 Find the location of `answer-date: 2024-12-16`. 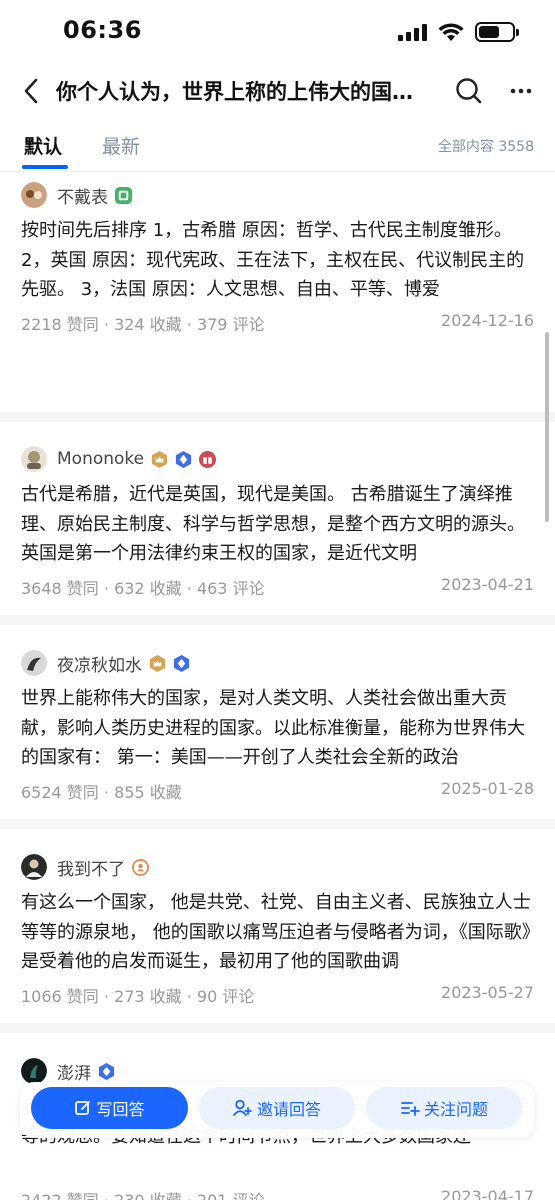

answer-date: 2024-12-16 is located at coordinates (487, 320).